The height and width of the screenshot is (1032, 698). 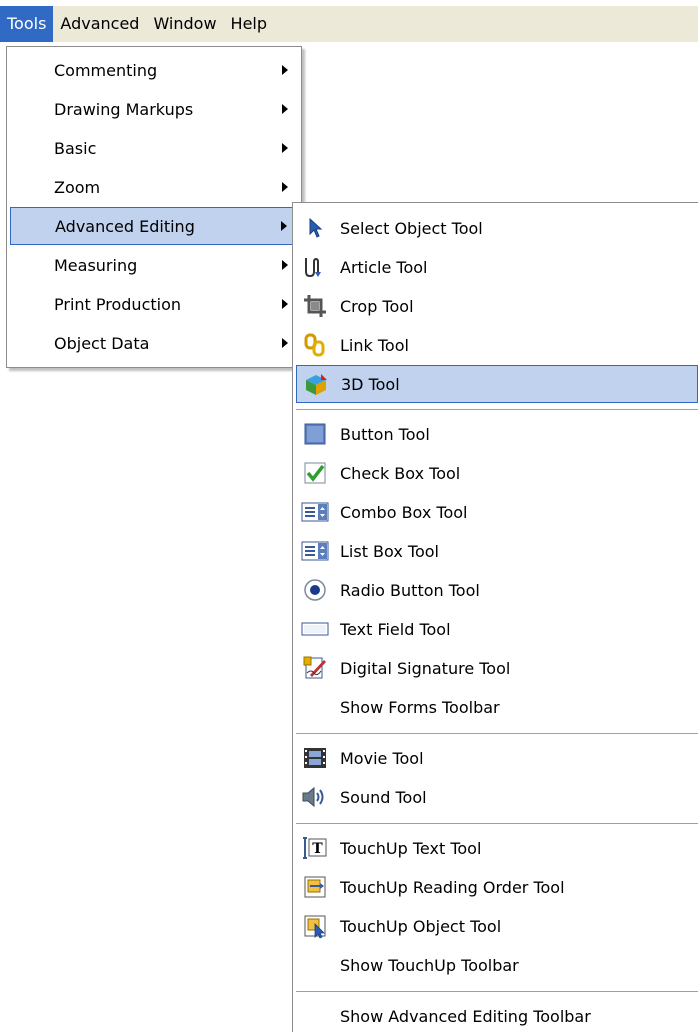 What do you see at coordinates (370, 384) in the screenshot?
I see `menu-item-label: 3D Tool` at bounding box center [370, 384].